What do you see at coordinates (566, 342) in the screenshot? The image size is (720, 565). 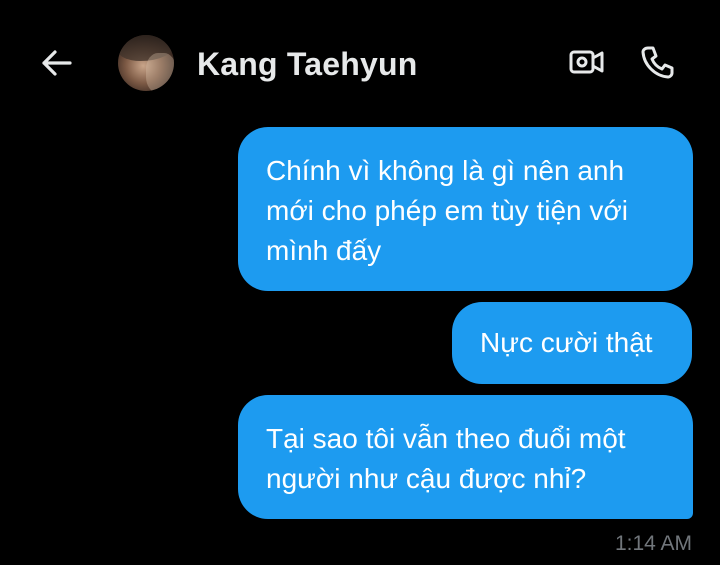 I see `message-text: Nực cười thật` at bounding box center [566, 342].